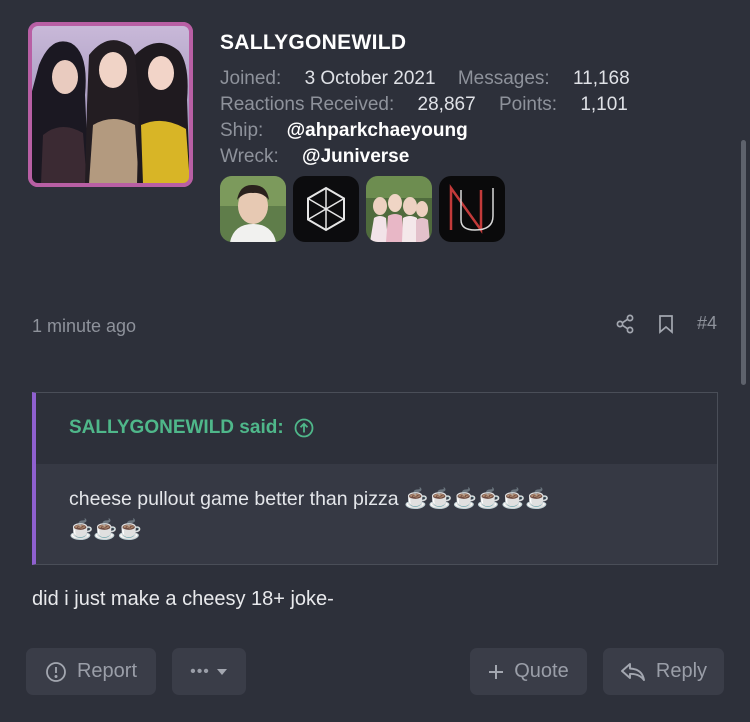  What do you see at coordinates (743, 262) in the screenshot?
I see `scrollbar` at bounding box center [743, 262].